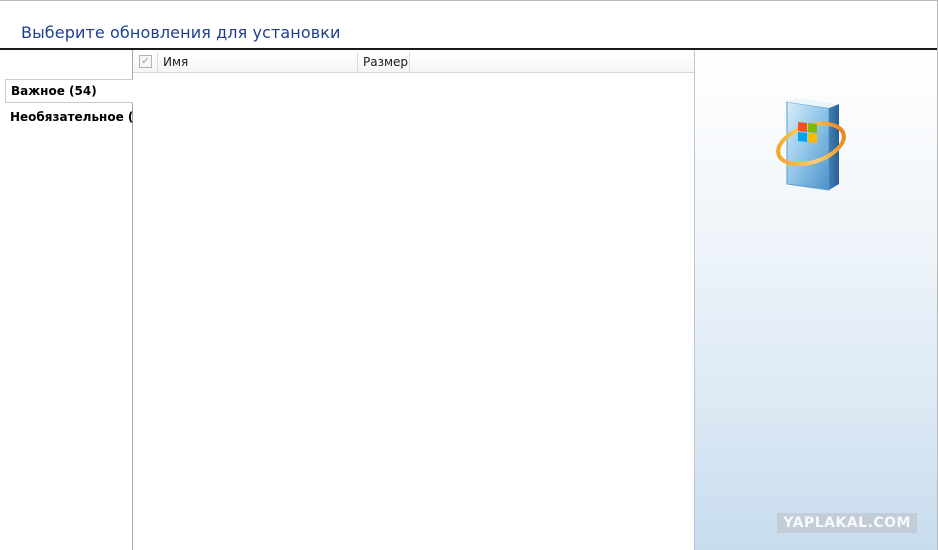 The height and width of the screenshot is (550, 938). I want to click on watermark-logo: YAPLAKAL.COM, so click(847, 523).